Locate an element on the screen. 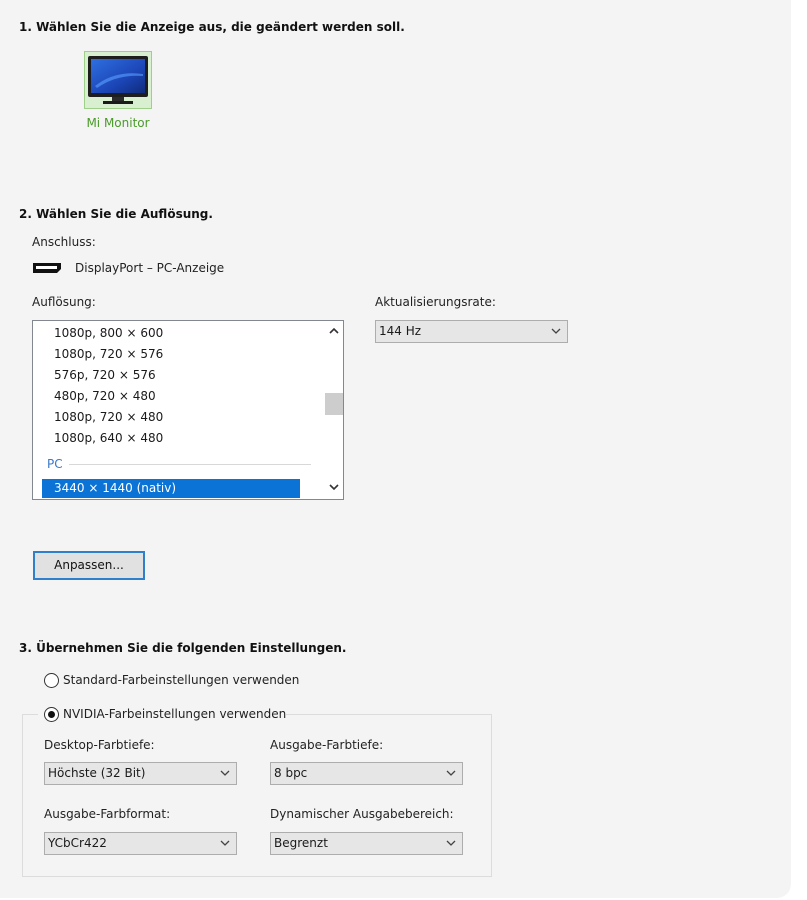 The image size is (807, 900). refresh-rate-value: 144 Hz is located at coordinates (400, 331).